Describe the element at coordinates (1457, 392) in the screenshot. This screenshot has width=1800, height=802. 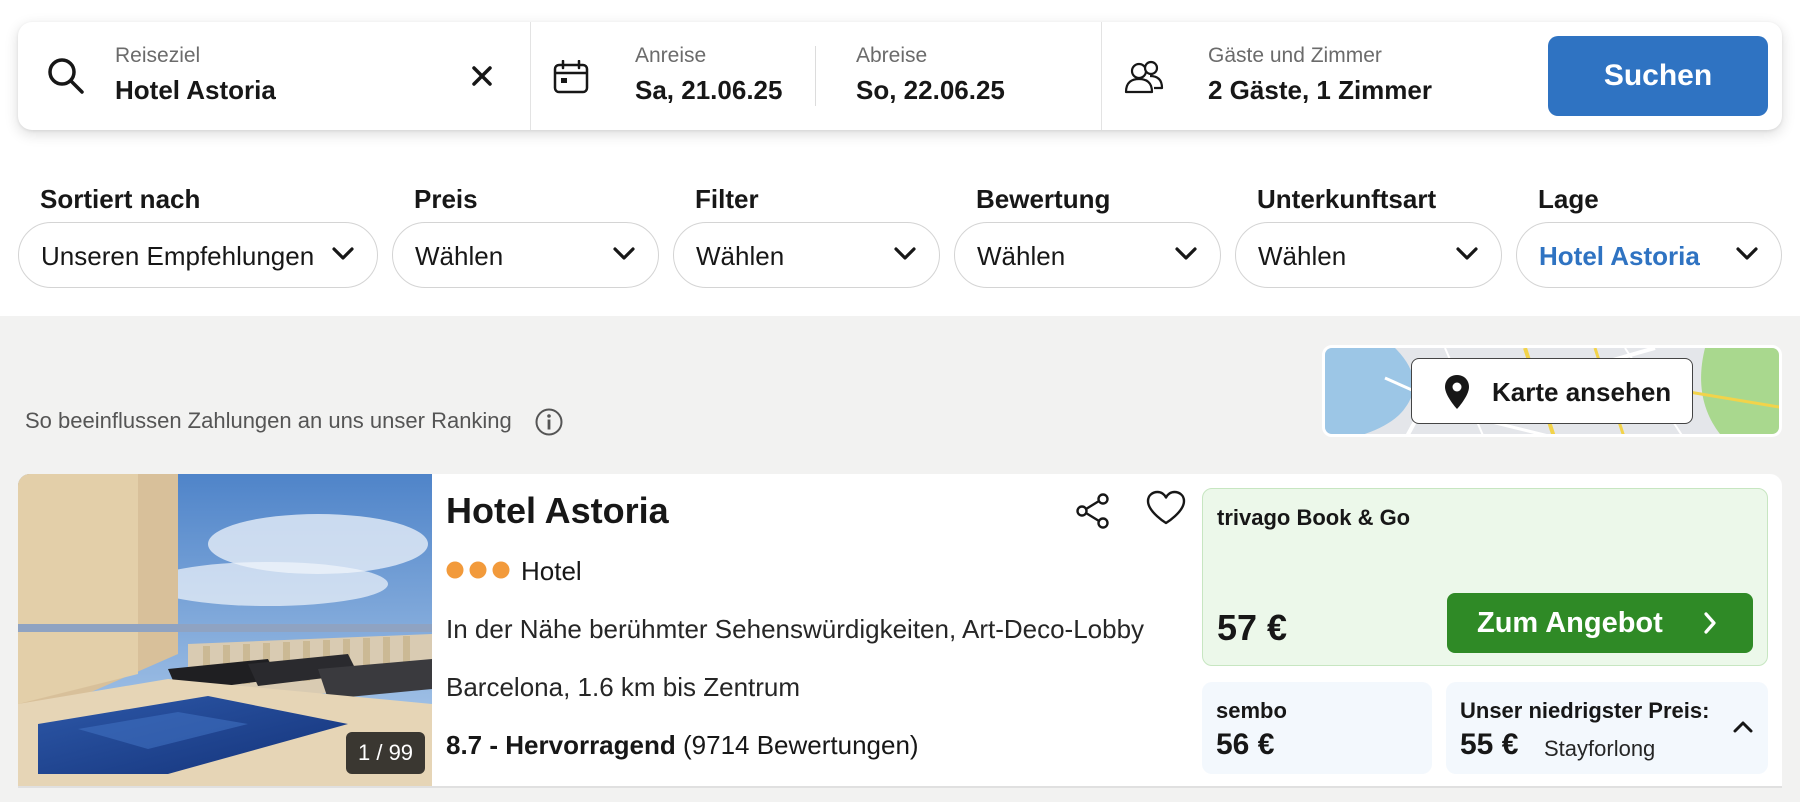
I see `location-pin-icon` at that location.